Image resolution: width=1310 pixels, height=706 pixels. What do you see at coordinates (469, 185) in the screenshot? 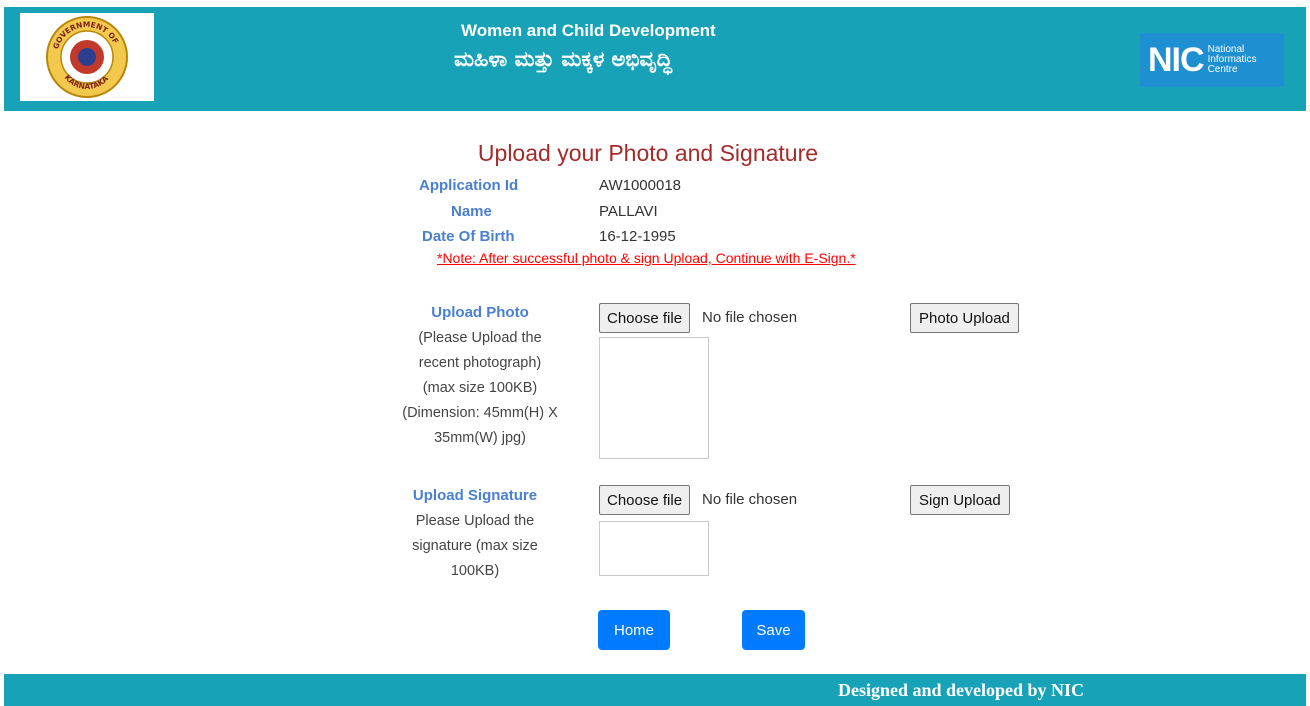
I see `application-id-label: Application Id` at bounding box center [469, 185].